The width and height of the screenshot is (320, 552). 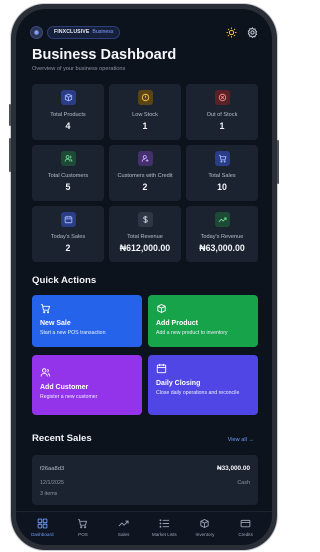 What do you see at coordinates (69, 397) in the screenshot?
I see `action-desc: Register a new customer` at bounding box center [69, 397].